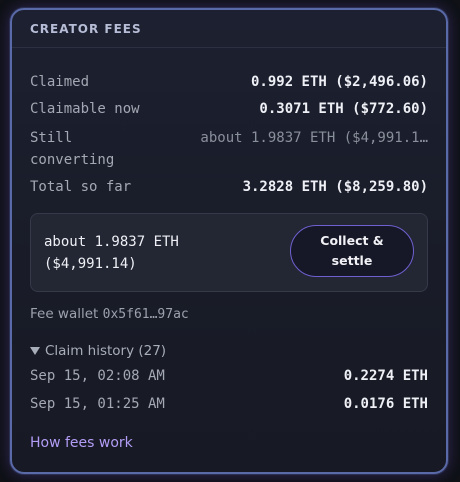 The image size is (460, 482). I want to click on converting-label: Still converting, so click(72, 149).